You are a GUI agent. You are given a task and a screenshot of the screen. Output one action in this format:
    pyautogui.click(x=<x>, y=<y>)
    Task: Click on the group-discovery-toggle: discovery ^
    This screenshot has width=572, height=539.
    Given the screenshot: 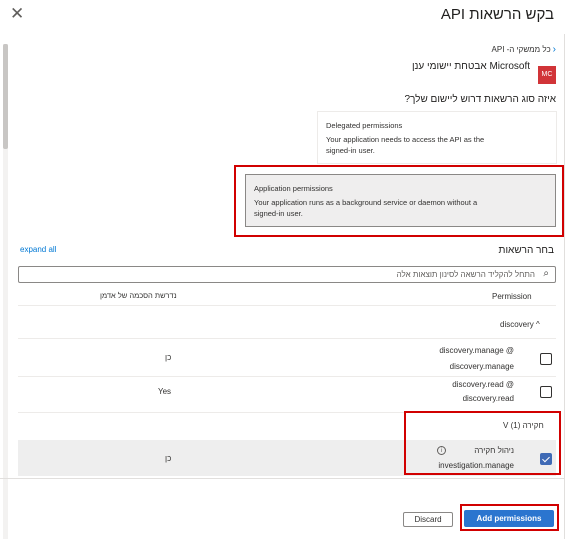 What is the action you would take?
    pyautogui.click(x=520, y=324)
    